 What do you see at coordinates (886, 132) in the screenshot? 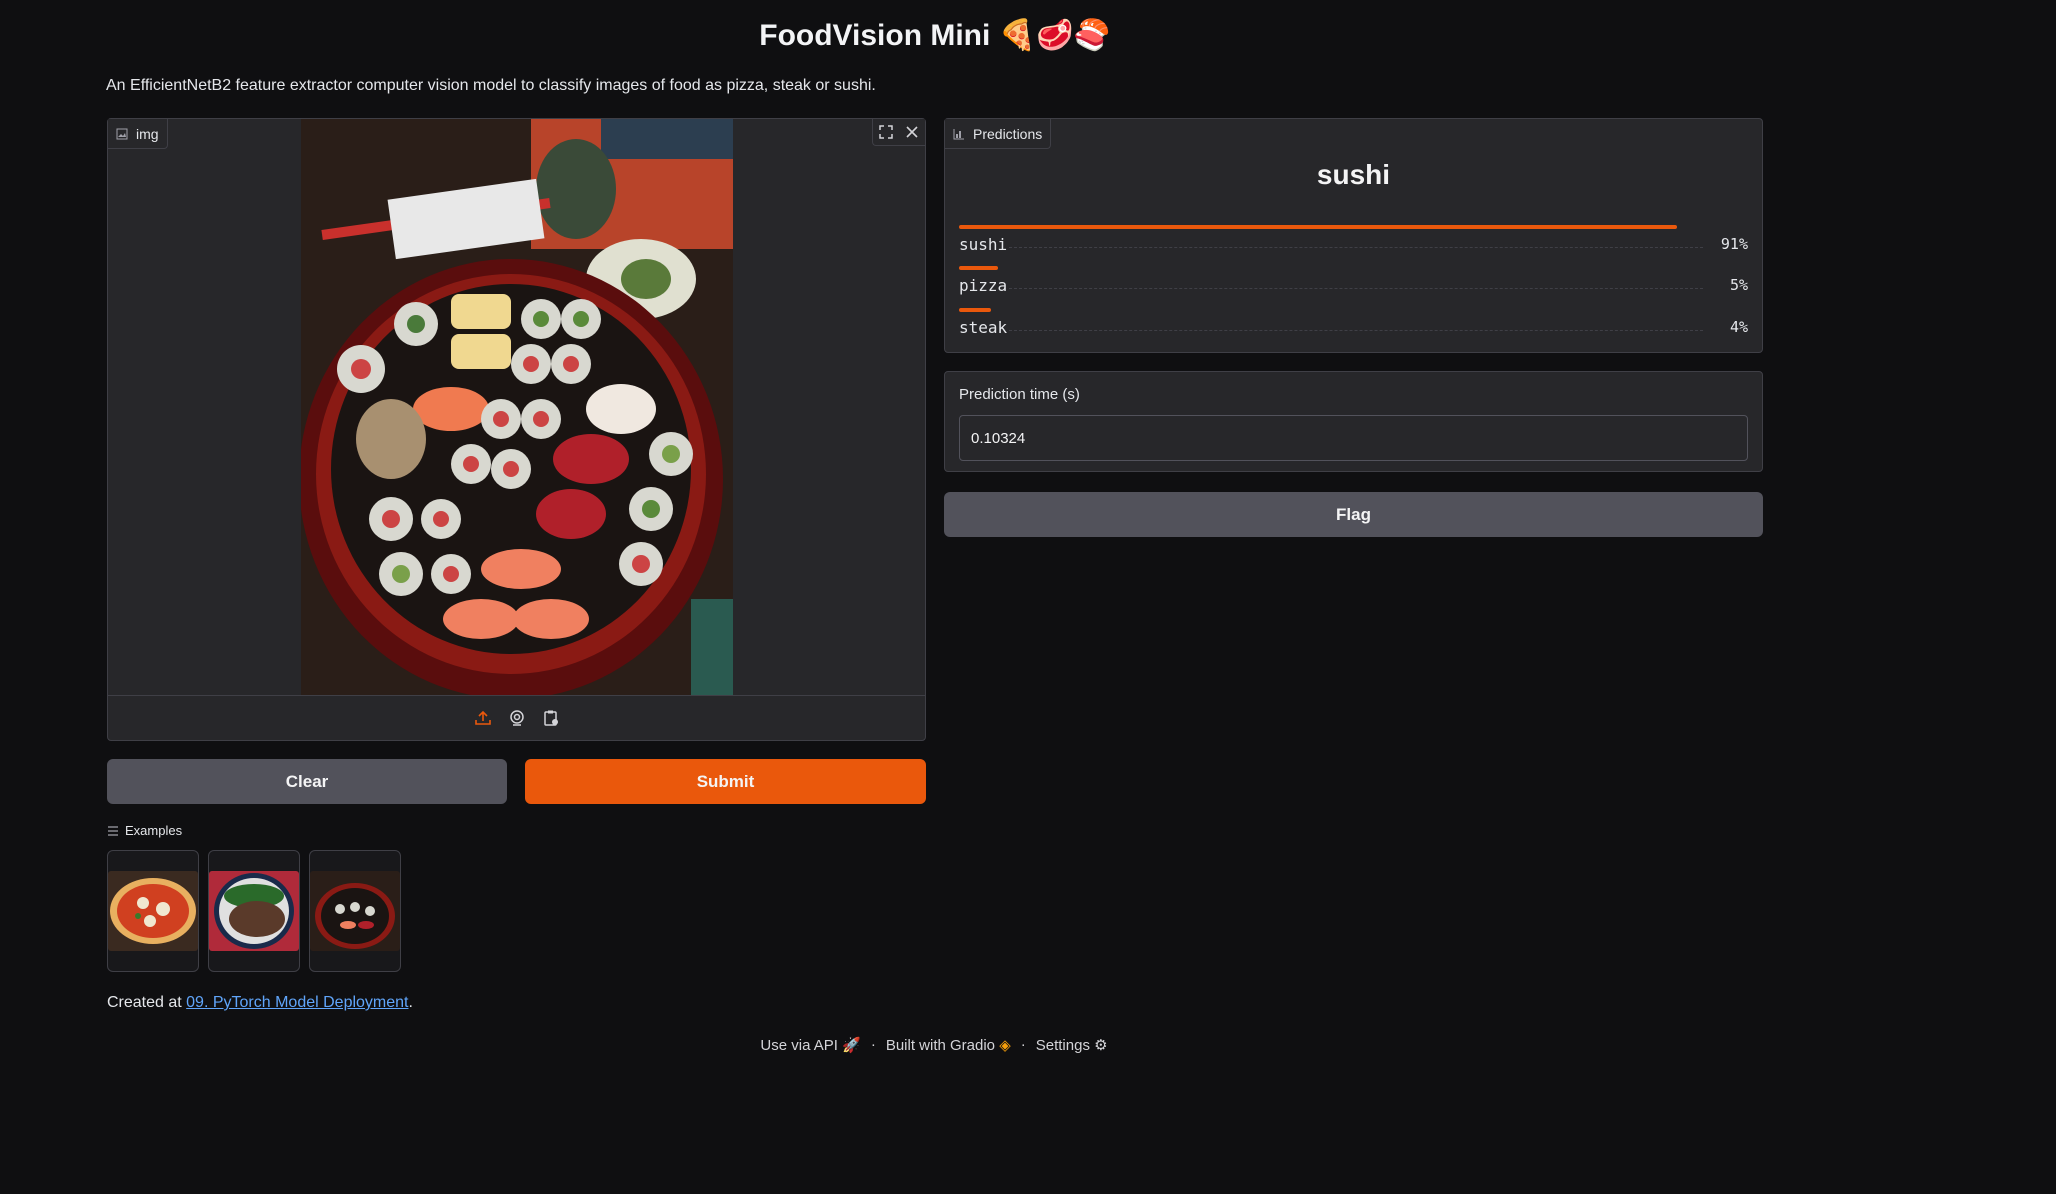
I see `fullscreen-icon` at bounding box center [886, 132].